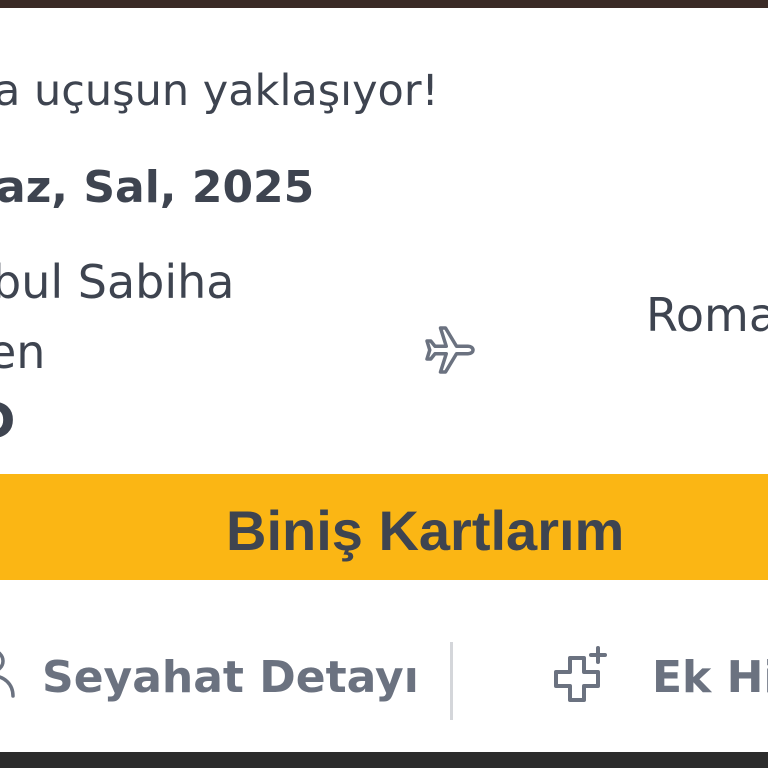  I want to click on extra-services-button: Ek Hiz, so click(619, 655).